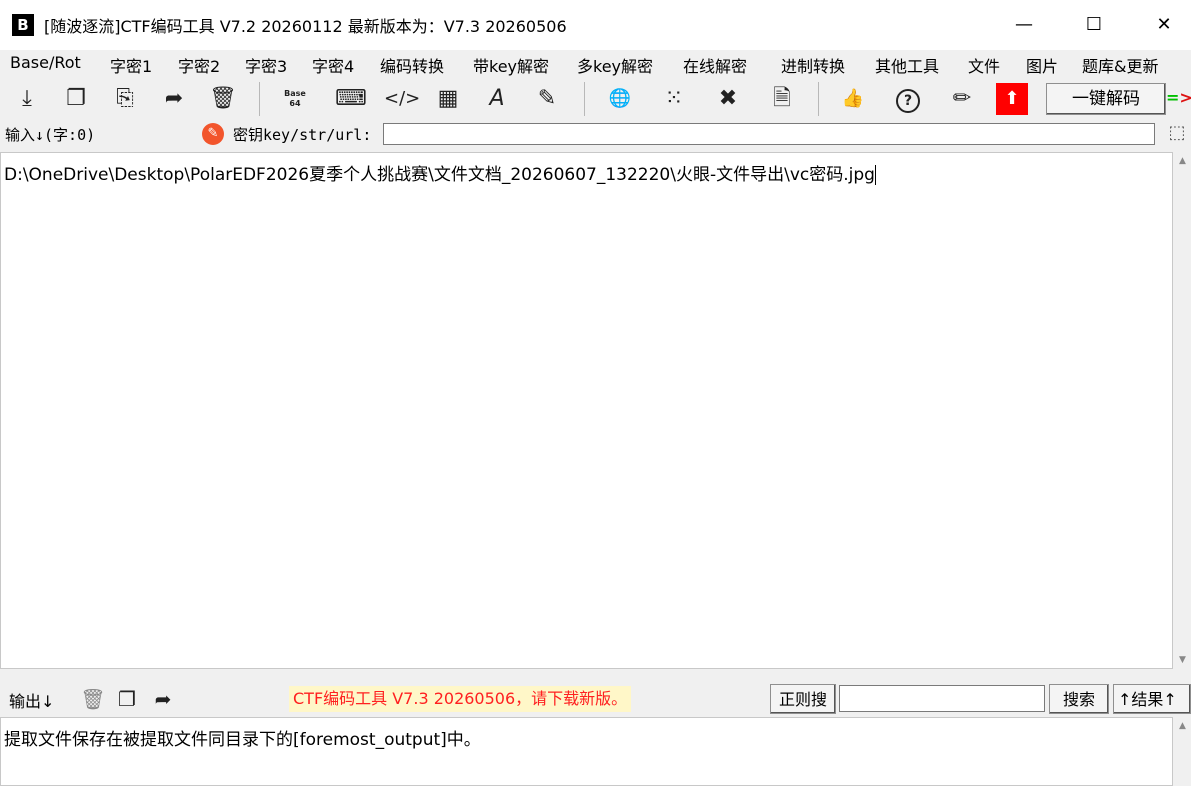 This screenshot has height=786, width=1191. Describe the element at coordinates (351, 99) in the screenshot. I see `terminal-icon: ⌨` at that location.